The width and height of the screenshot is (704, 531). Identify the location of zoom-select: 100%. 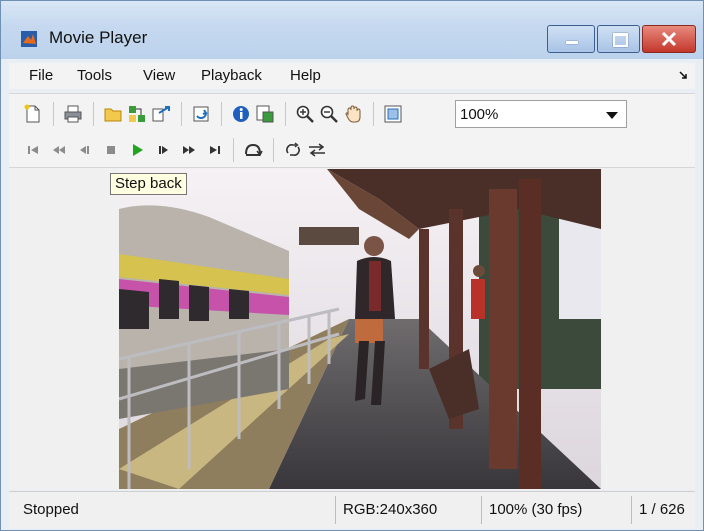
(541, 114).